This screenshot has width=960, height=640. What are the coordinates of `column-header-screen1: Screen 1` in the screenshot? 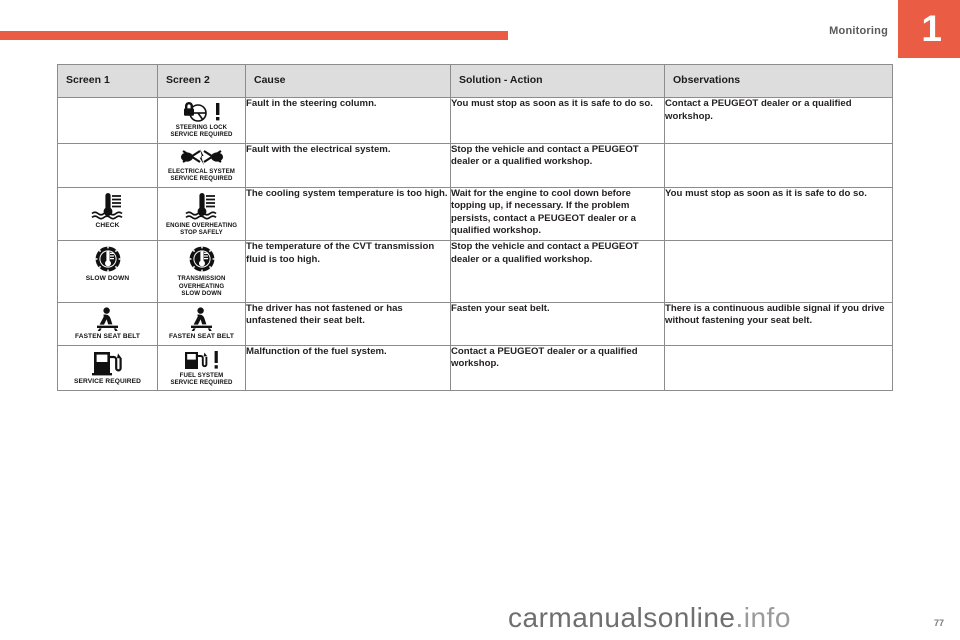 It's located at (107, 81).